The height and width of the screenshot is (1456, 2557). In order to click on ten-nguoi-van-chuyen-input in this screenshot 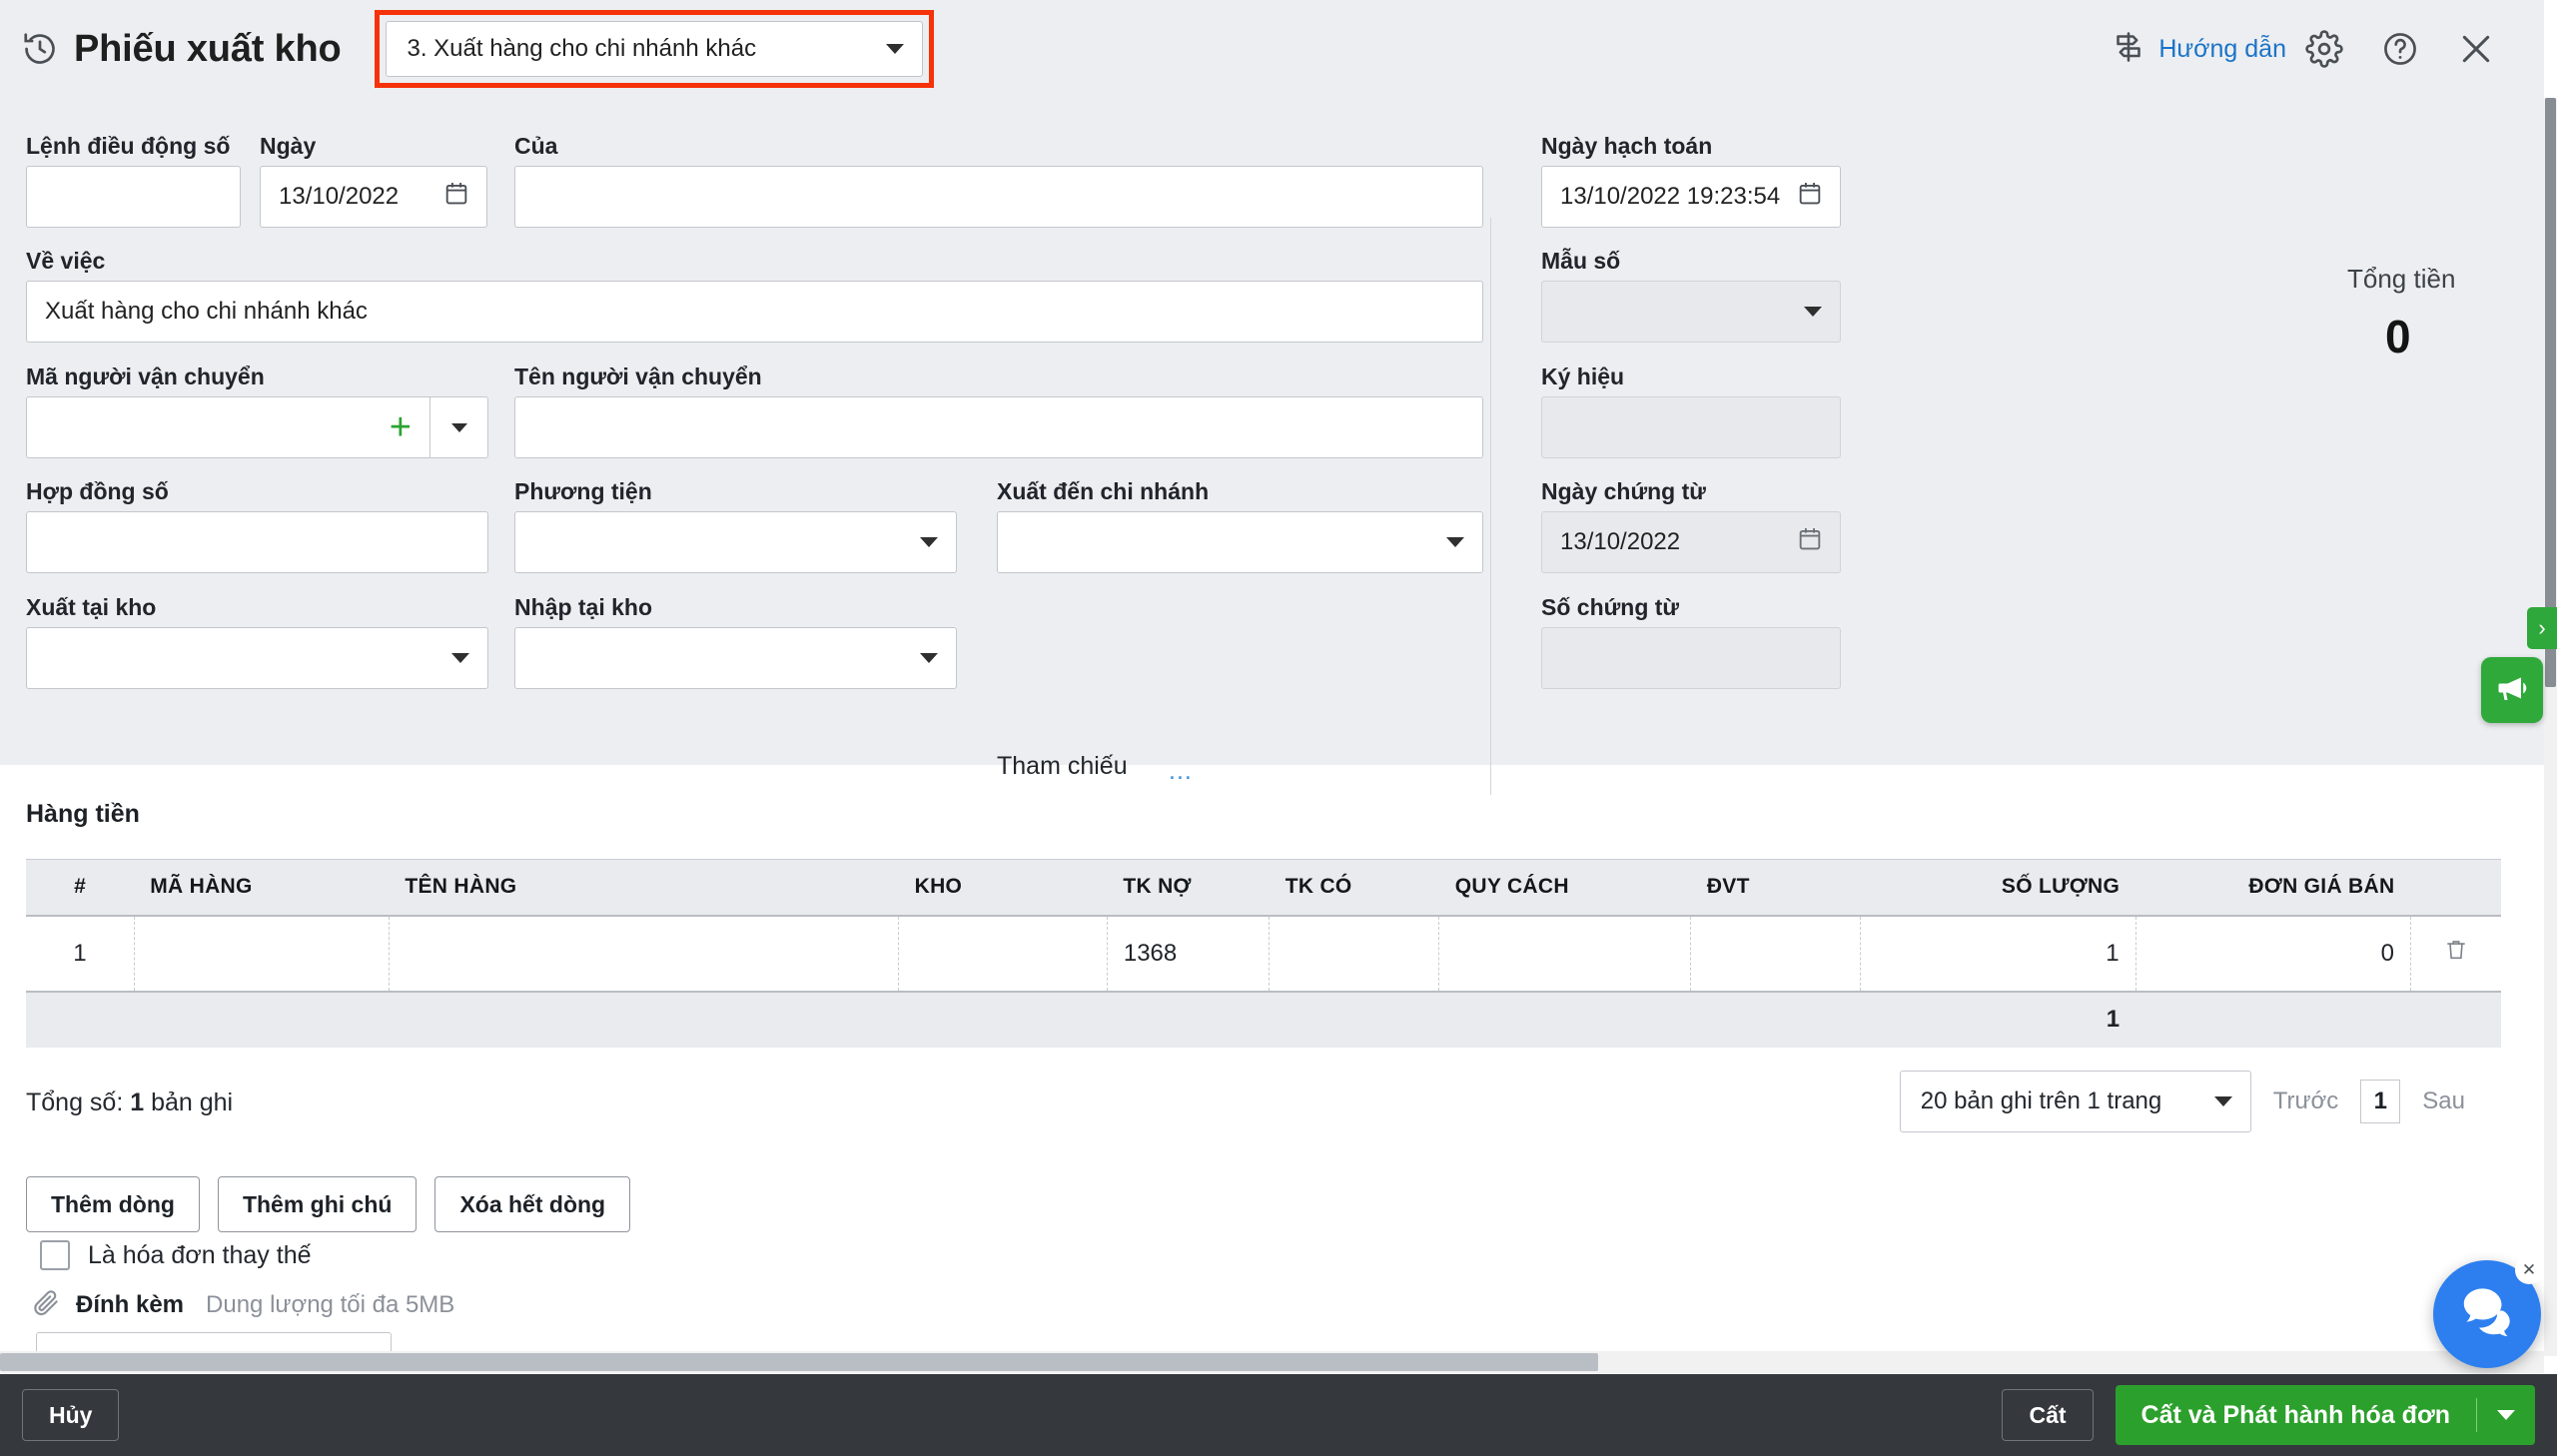, I will do `click(998, 427)`.